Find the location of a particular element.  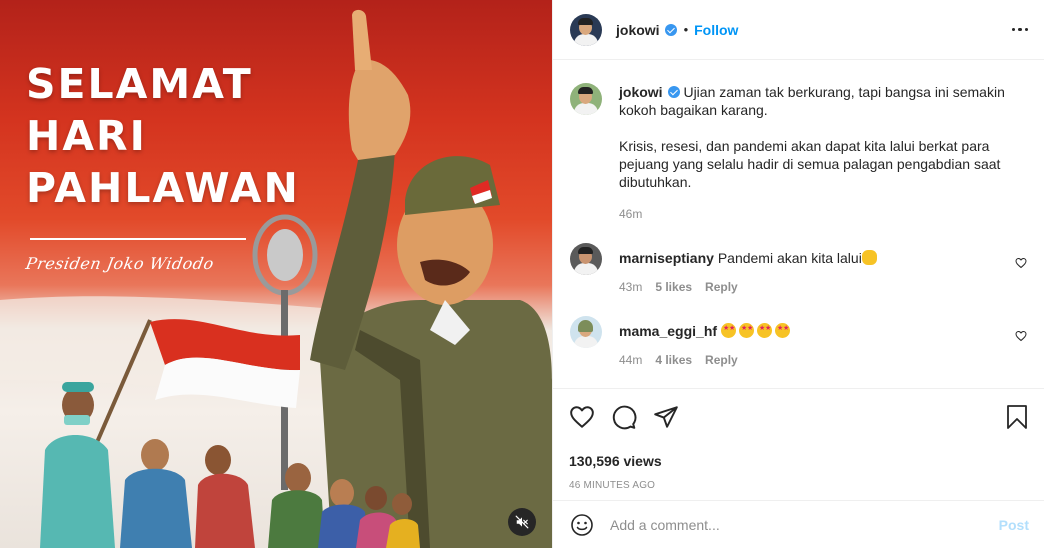

poster-divider is located at coordinates (138, 239).